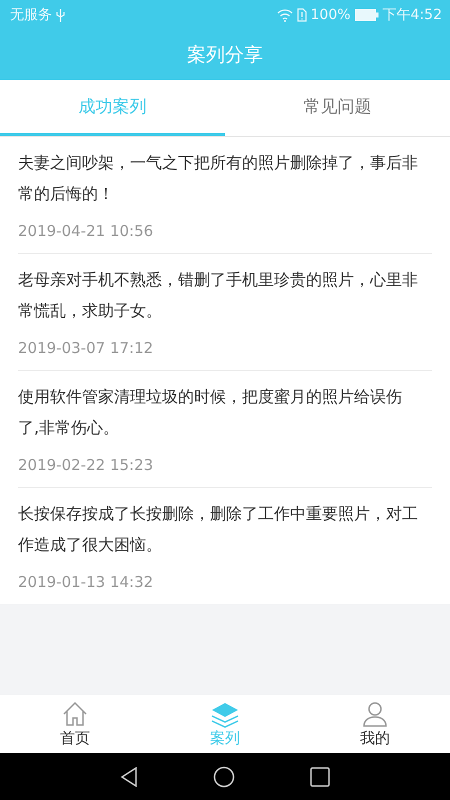 This screenshot has height=800, width=450. I want to click on clock-time: 下午4:52, so click(412, 15).